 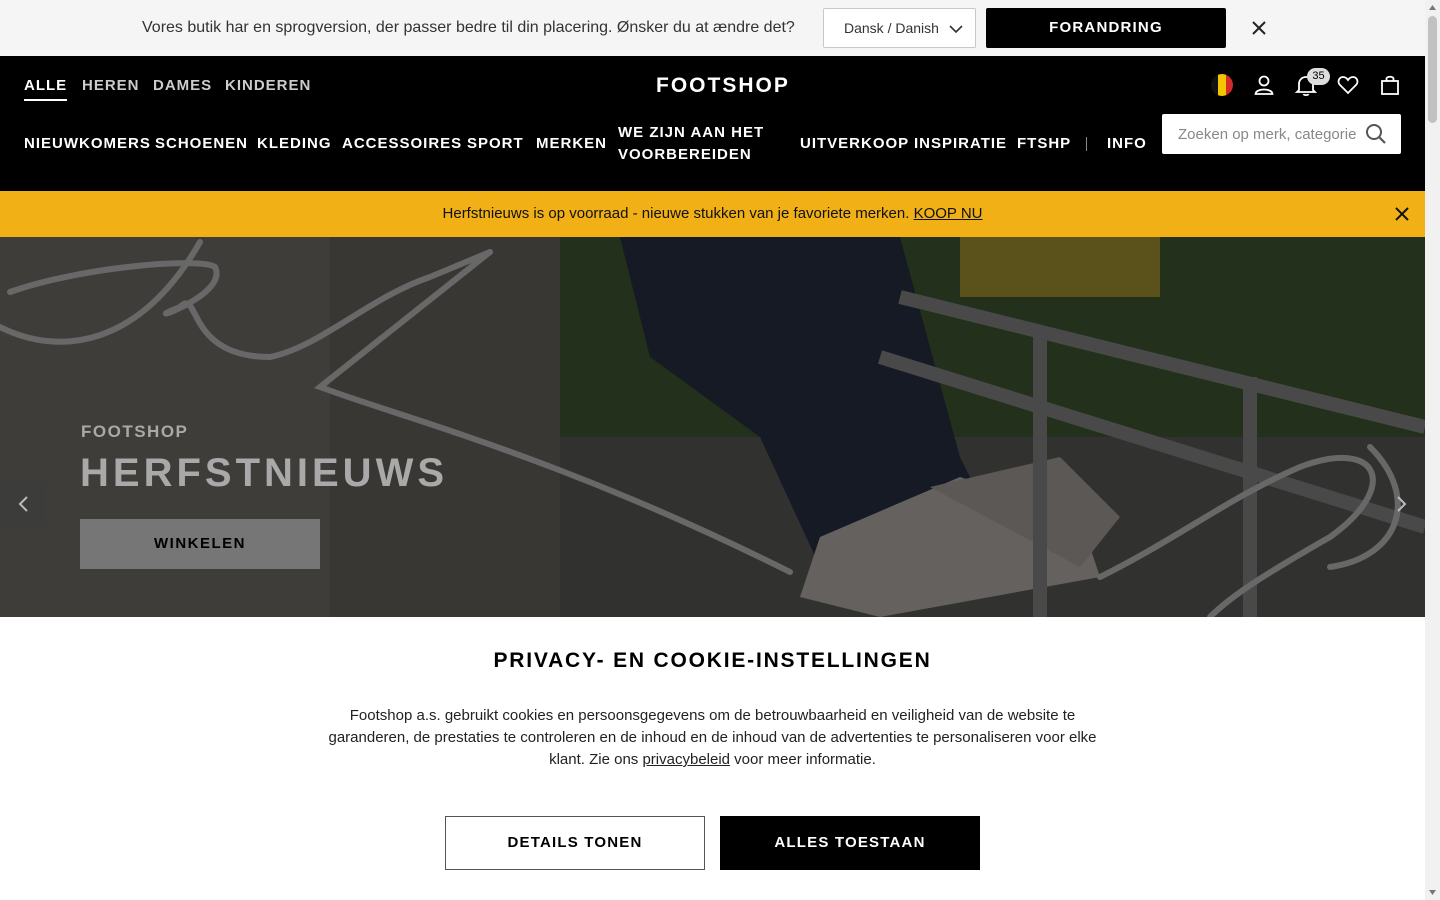 What do you see at coordinates (87, 144) in the screenshot?
I see `nav-nieuwkomers: NIEUWKOMERS` at bounding box center [87, 144].